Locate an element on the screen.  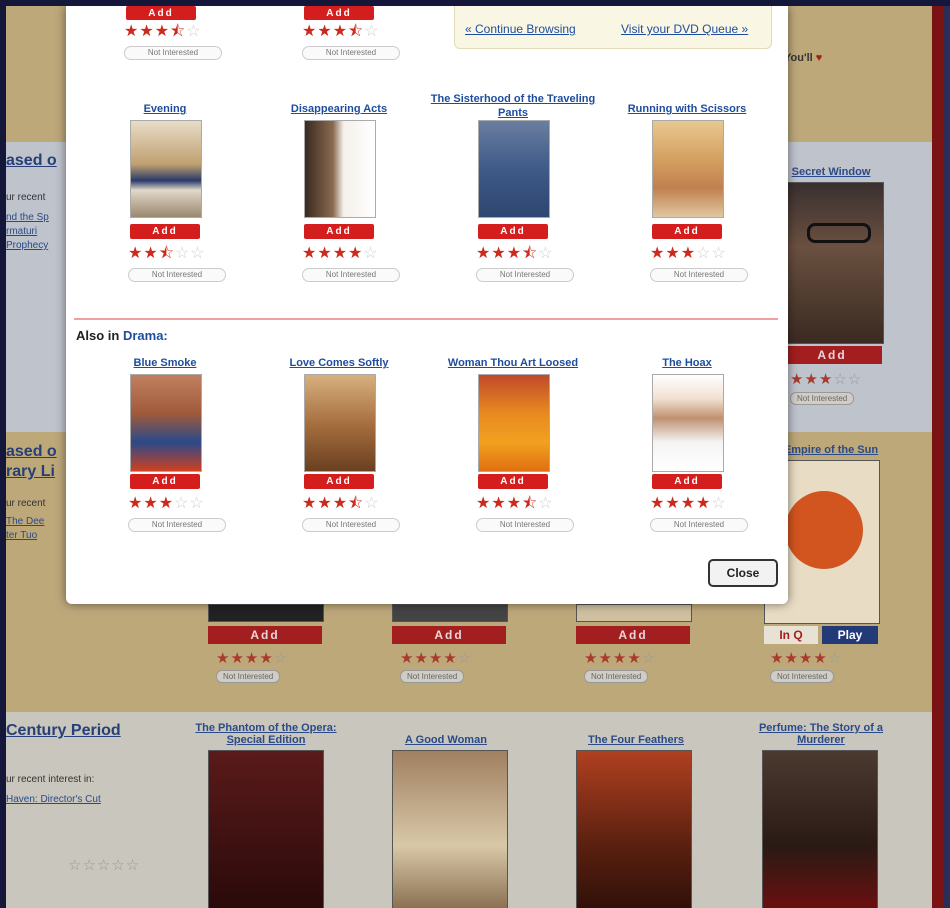
section2-heading: ased o rary Li is located at coordinates (31, 462).